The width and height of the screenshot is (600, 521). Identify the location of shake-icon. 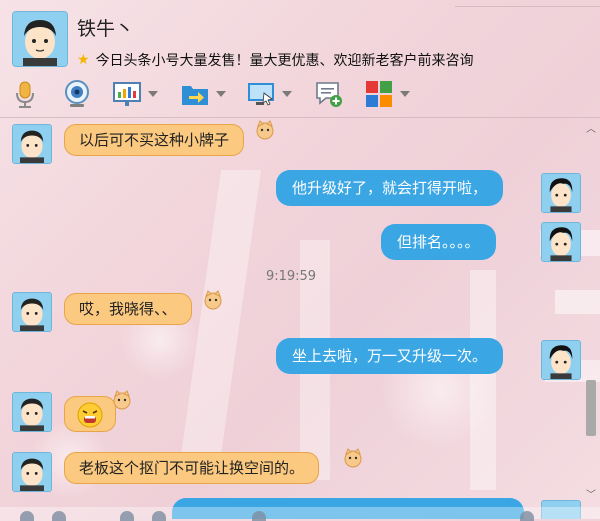
(127, 516).